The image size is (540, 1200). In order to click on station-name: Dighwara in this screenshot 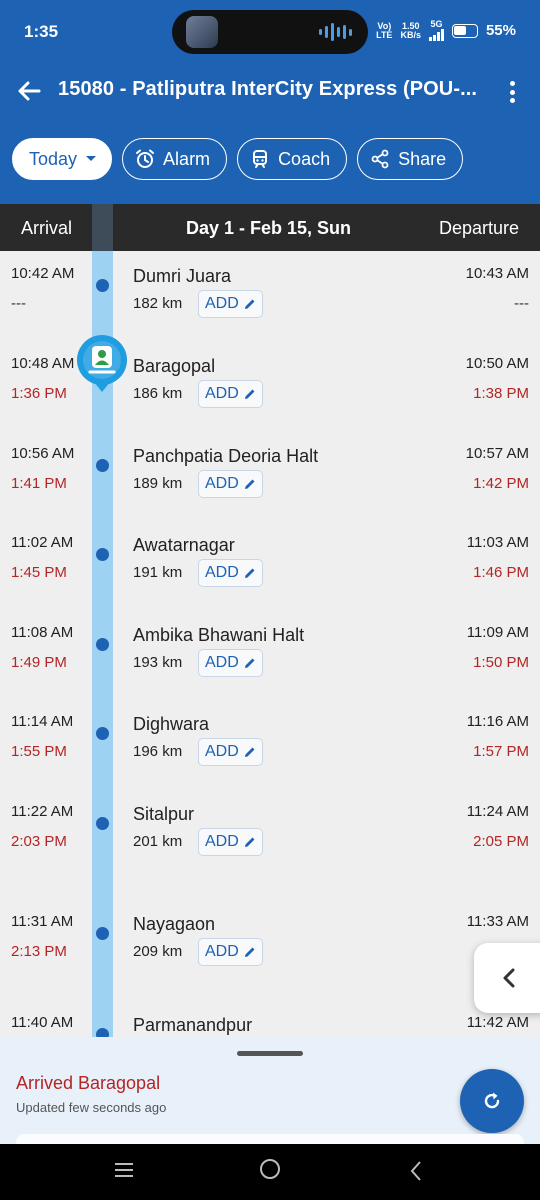, I will do `click(171, 724)`.